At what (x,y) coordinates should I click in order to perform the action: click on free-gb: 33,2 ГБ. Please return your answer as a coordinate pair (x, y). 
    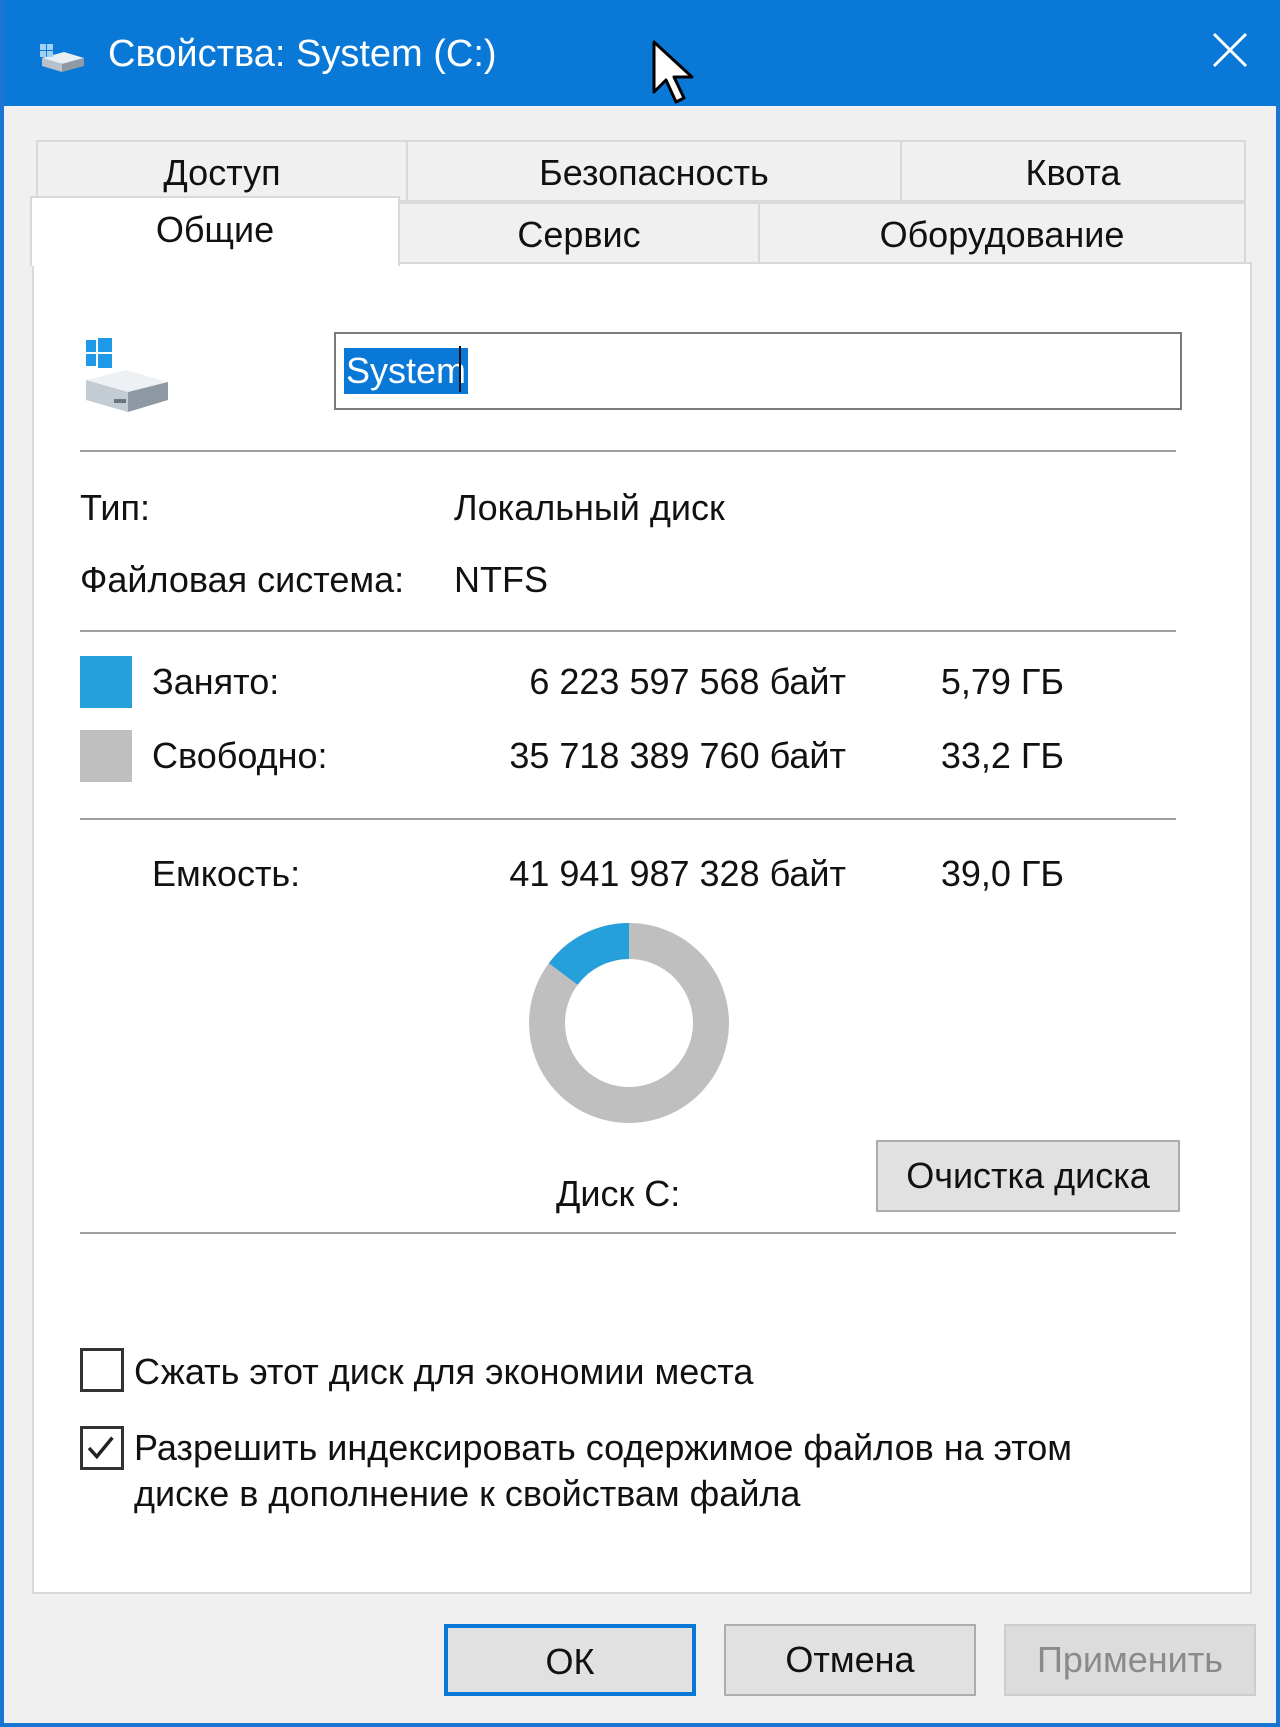
    Looking at the image, I should click on (1002, 755).